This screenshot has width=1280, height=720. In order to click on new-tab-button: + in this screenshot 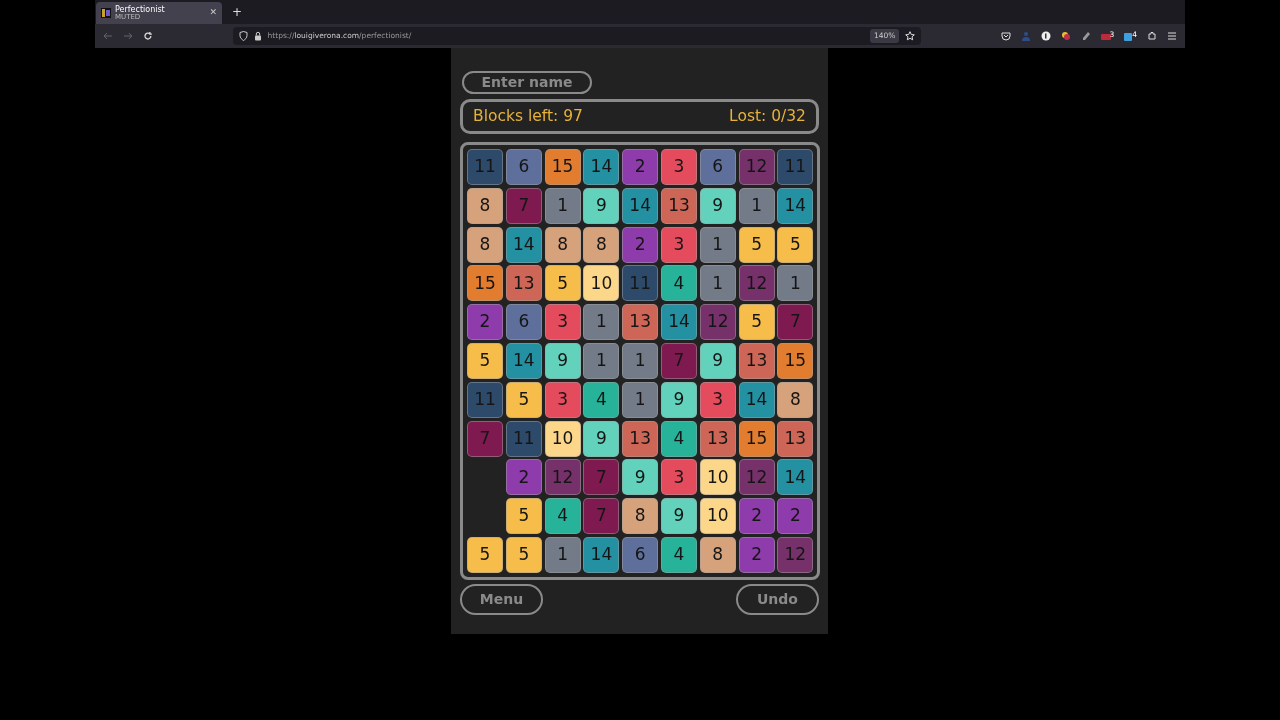, I will do `click(237, 12)`.